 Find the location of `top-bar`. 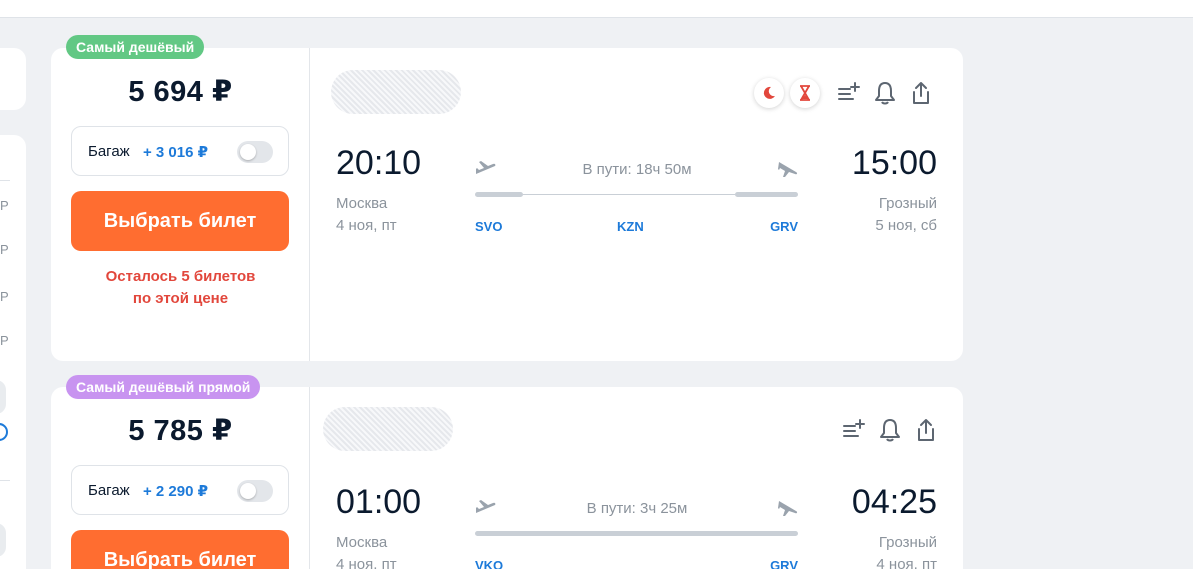

top-bar is located at coordinates (596, 9).